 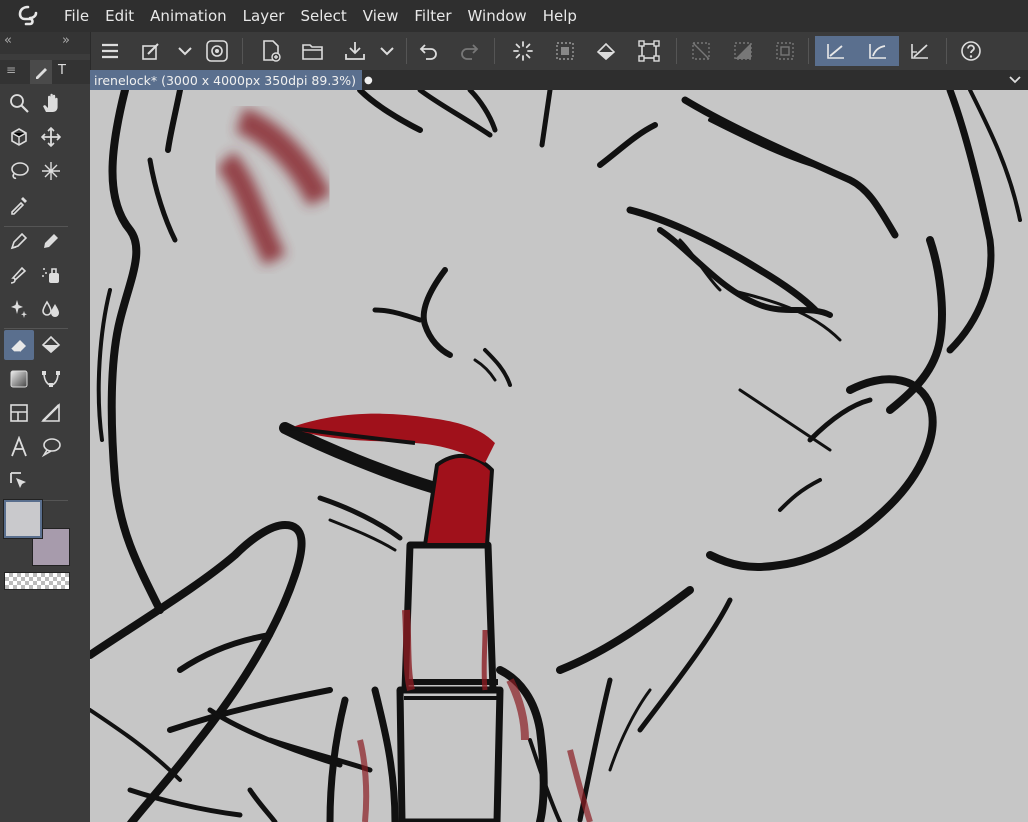 What do you see at coordinates (76, 16) in the screenshot?
I see `menu-file: File` at bounding box center [76, 16].